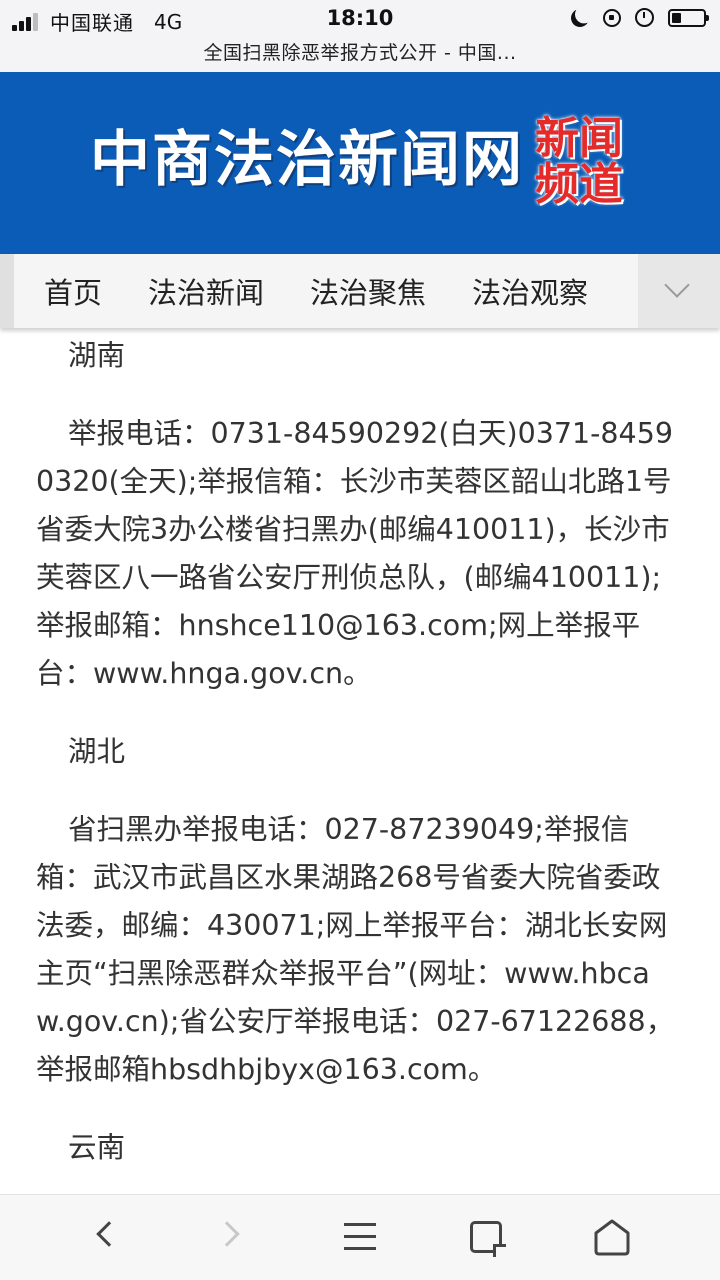 Image resolution: width=720 pixels, height=1280 pixels. I want to click on home-button, so click(612, 1237).